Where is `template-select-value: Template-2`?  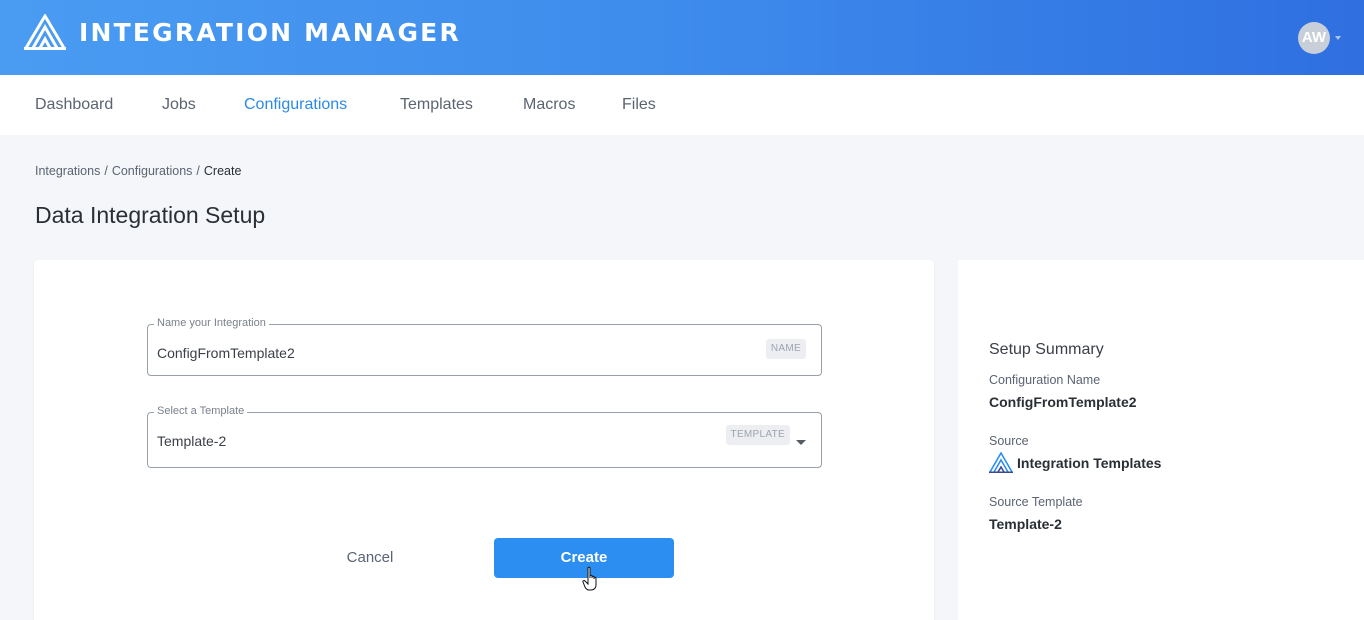 template-select-value: Template-2 is located at coordinates (191, 441).